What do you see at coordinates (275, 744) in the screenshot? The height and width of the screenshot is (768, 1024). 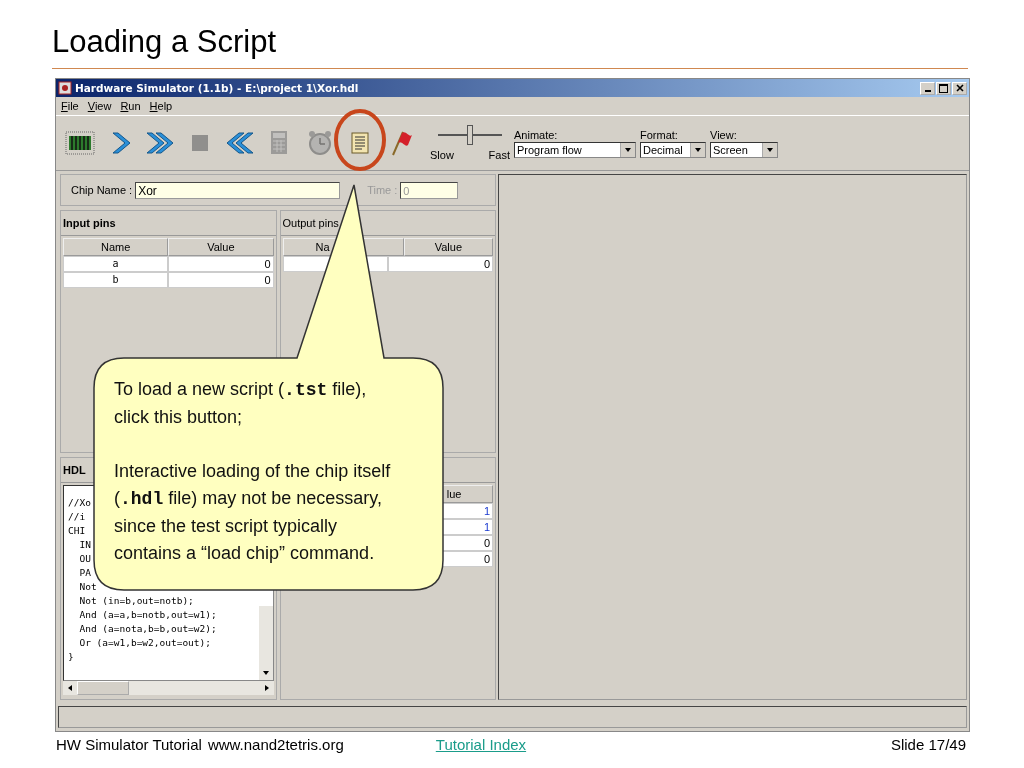 I see `footer-text: www.nand2tetris.org` at bounding box center [275, 744].